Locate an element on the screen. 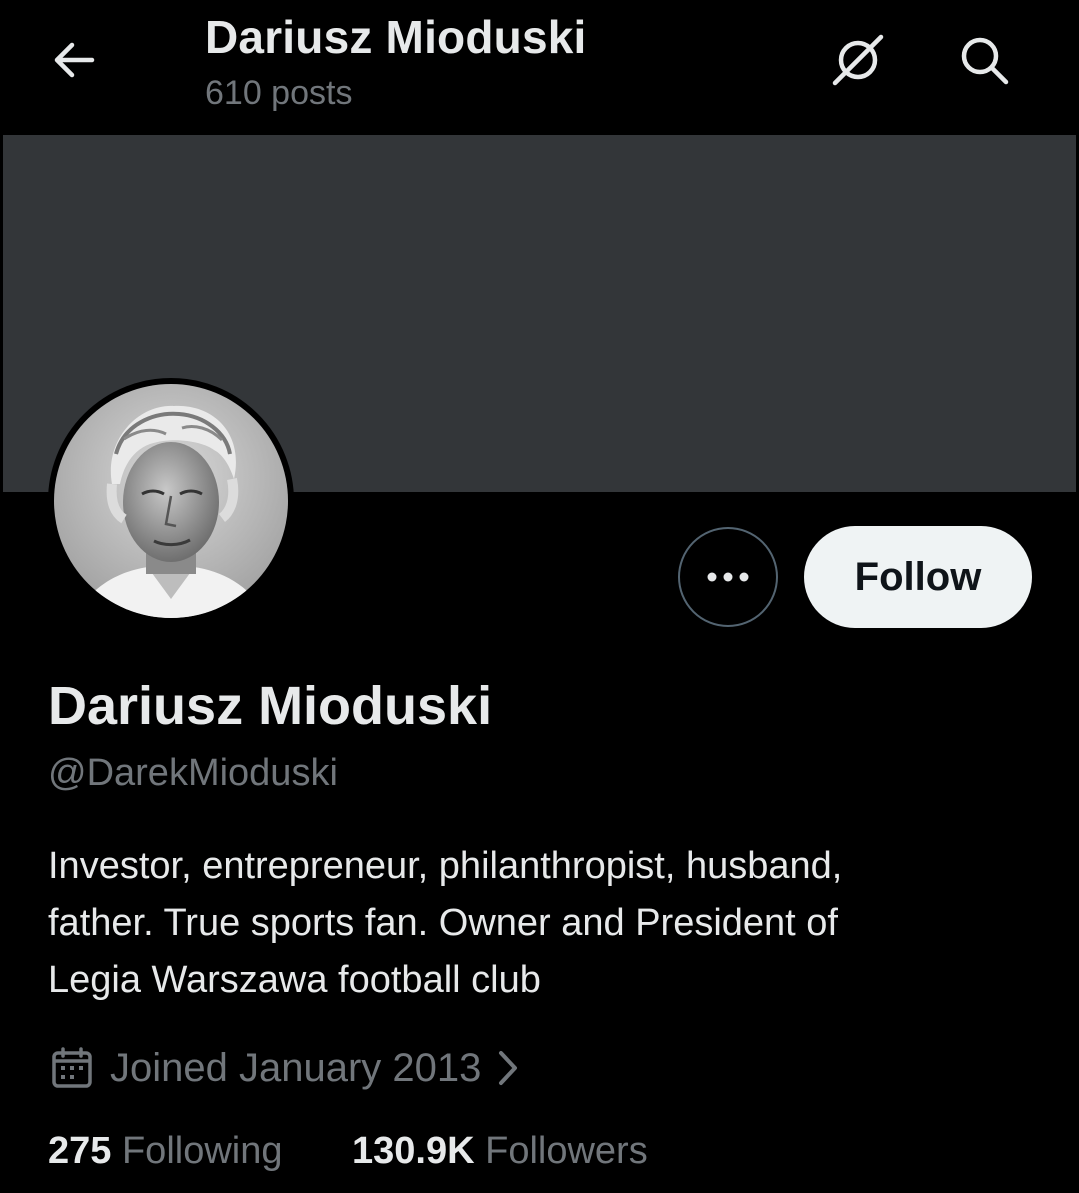 This screenshot has height=1193, width=1079. arrow-left-icon is located at coordinates (74, 60).